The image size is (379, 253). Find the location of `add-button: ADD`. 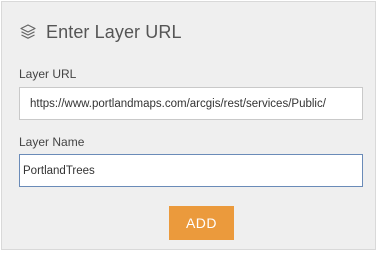

add-button: ADD is located at coordinates (201, 223).